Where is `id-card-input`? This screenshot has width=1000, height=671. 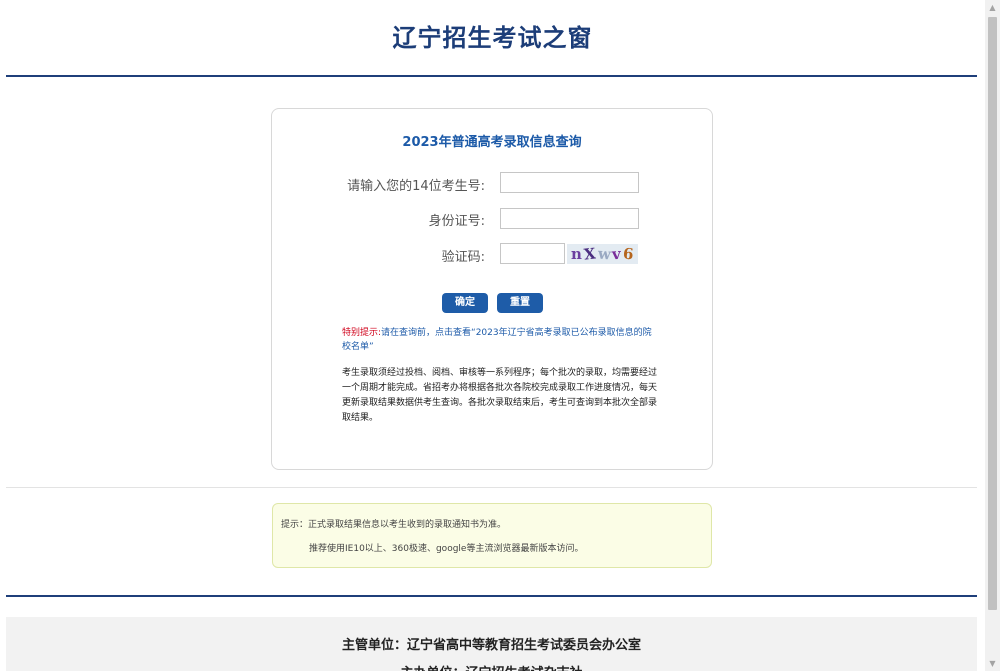 id-card-input is located at coordinates (569, 218).